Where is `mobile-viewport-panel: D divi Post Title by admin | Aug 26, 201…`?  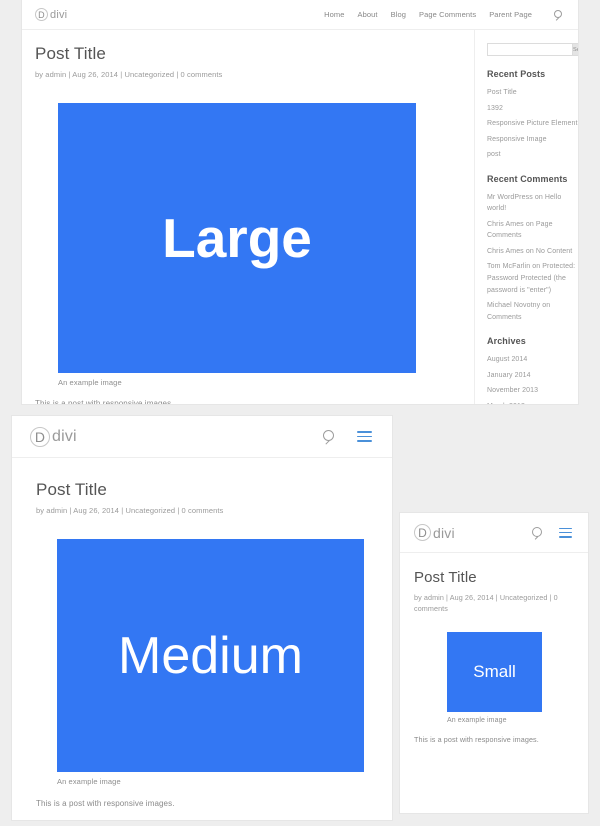 mobile-viewport-panel: D divi Post Title by admin | Aug 26, 201… is located at coordinates (494, 663).